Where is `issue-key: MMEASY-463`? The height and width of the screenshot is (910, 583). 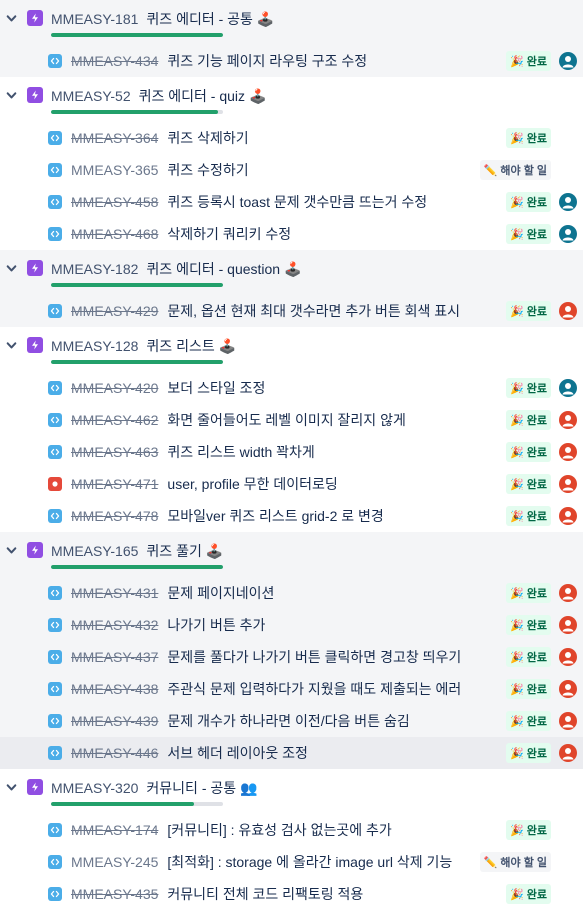 issue-key: MMEASY-463 is located at coordinates (114, 452).